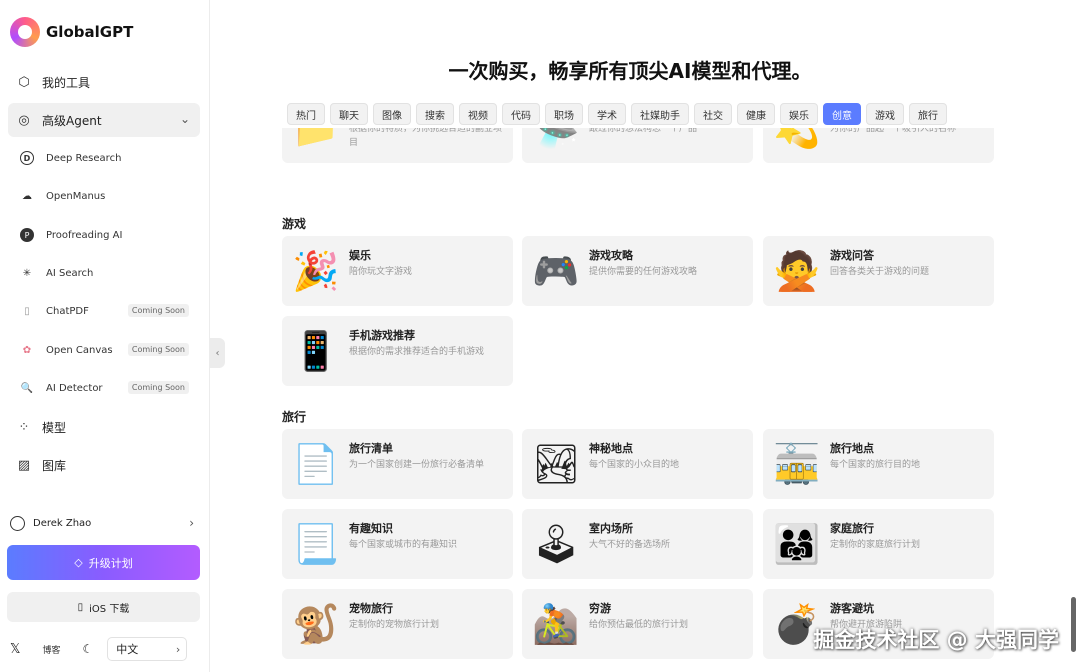  Describe the element at coordinates (611, 528) in the screenshot. I see `card-title: 室内场所` at that location.